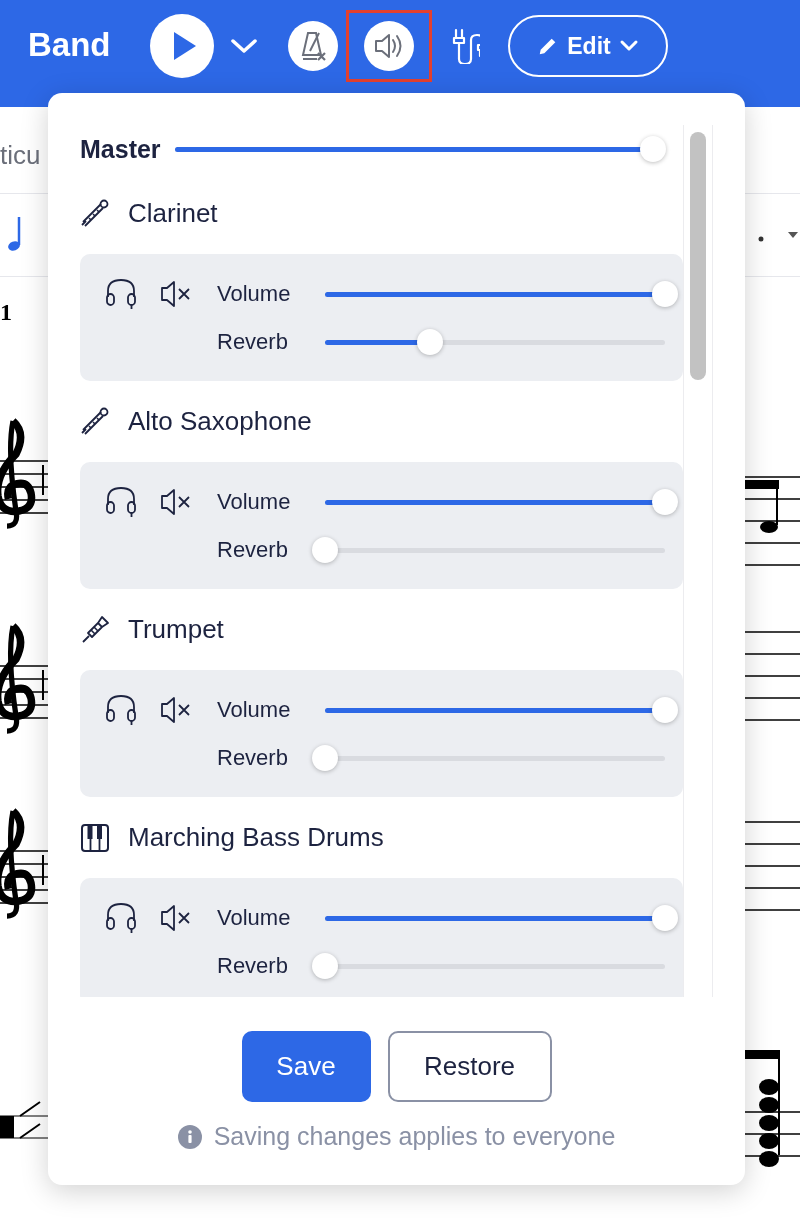 The width and height of the screenshot is (800, 1222). What do you see at coordinates (793, 235) in the screenshot?
I see `caret-icon` at bounding box center [793, 235].